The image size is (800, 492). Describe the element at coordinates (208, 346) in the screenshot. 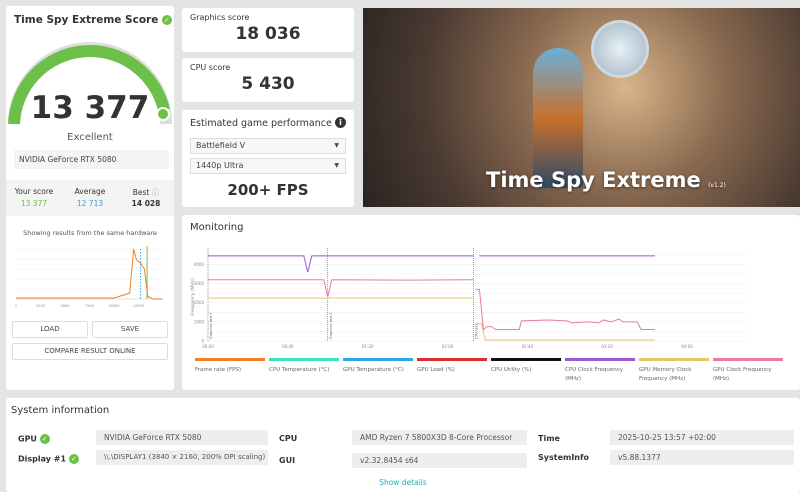

I see `x-tick-label: 00:00` at that location.